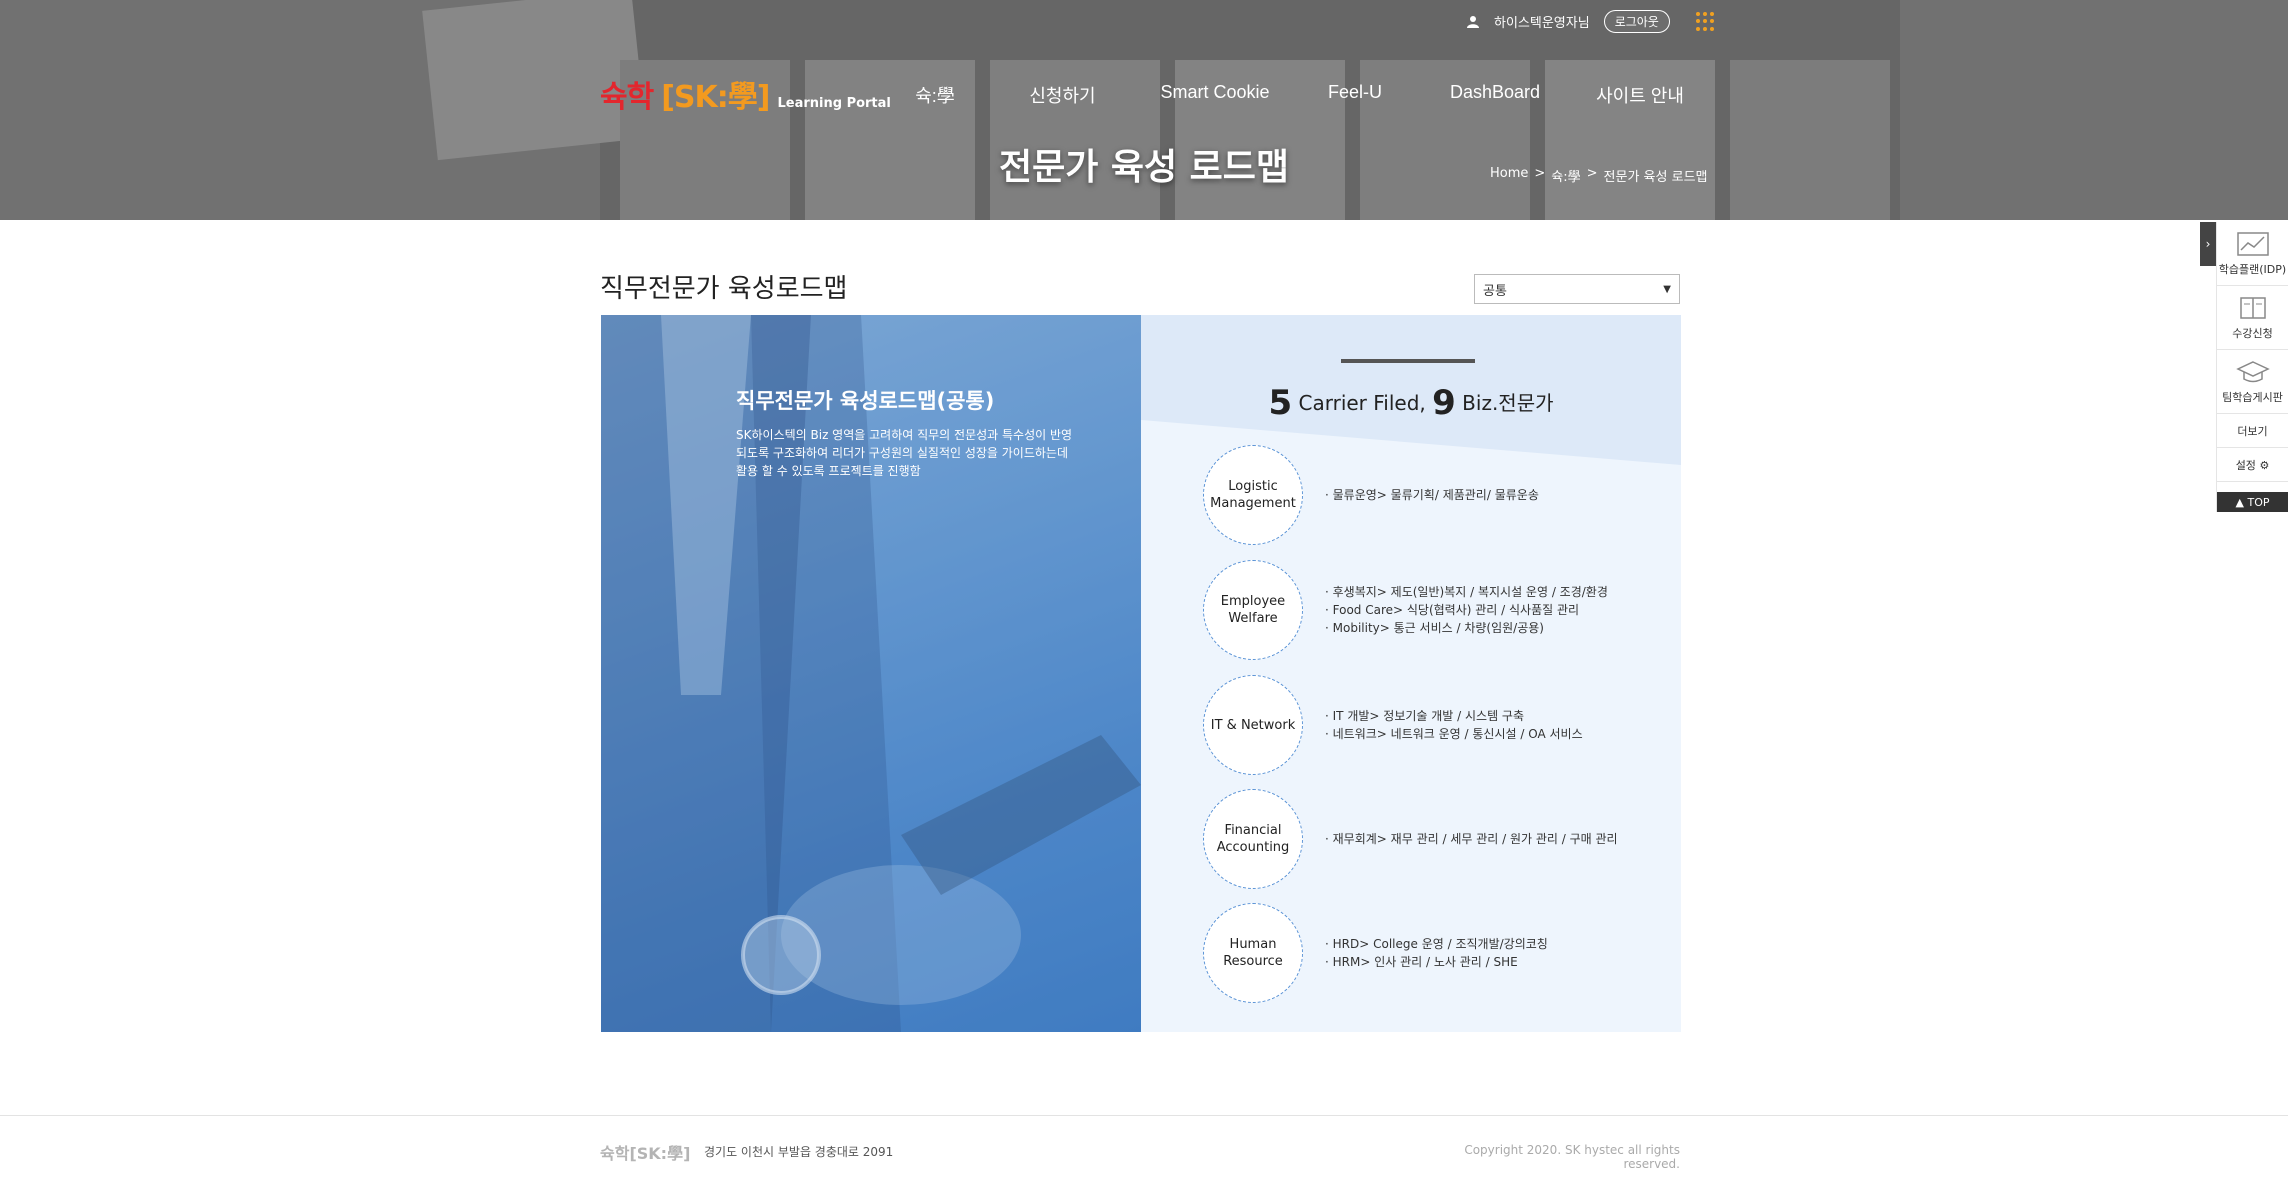 The height and width of the screenshot is (1197, 2288). What do you see at coordinates (1565, 175) in the screenshot?
I see `breadcrumb-level1: 슉:學` at bounding box center [1565, 175].